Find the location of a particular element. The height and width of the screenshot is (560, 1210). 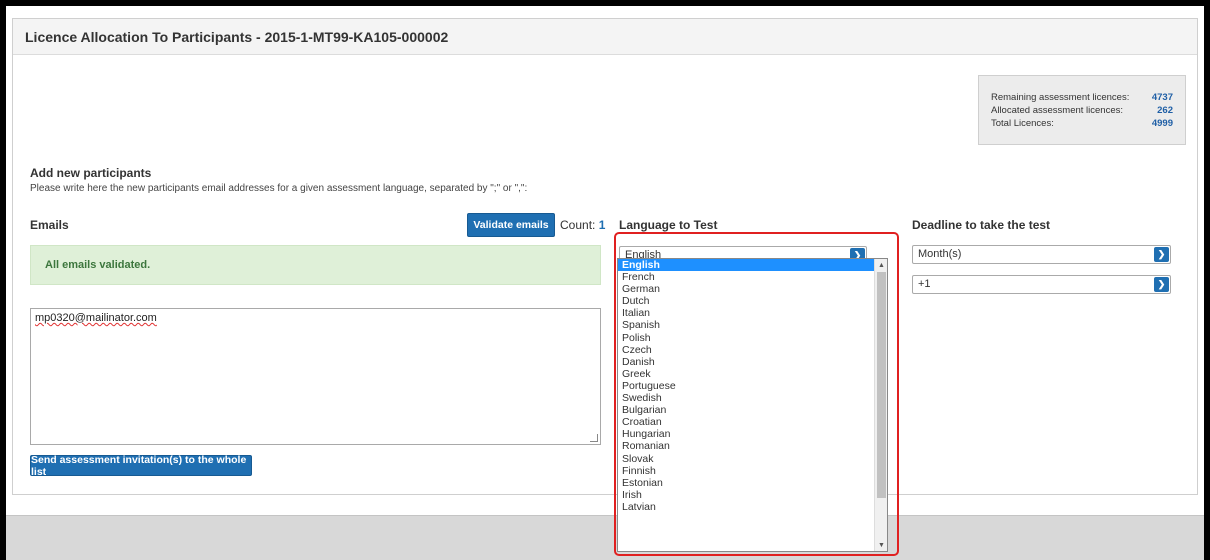

count-value: 1 is located at coordinates (602, 225).